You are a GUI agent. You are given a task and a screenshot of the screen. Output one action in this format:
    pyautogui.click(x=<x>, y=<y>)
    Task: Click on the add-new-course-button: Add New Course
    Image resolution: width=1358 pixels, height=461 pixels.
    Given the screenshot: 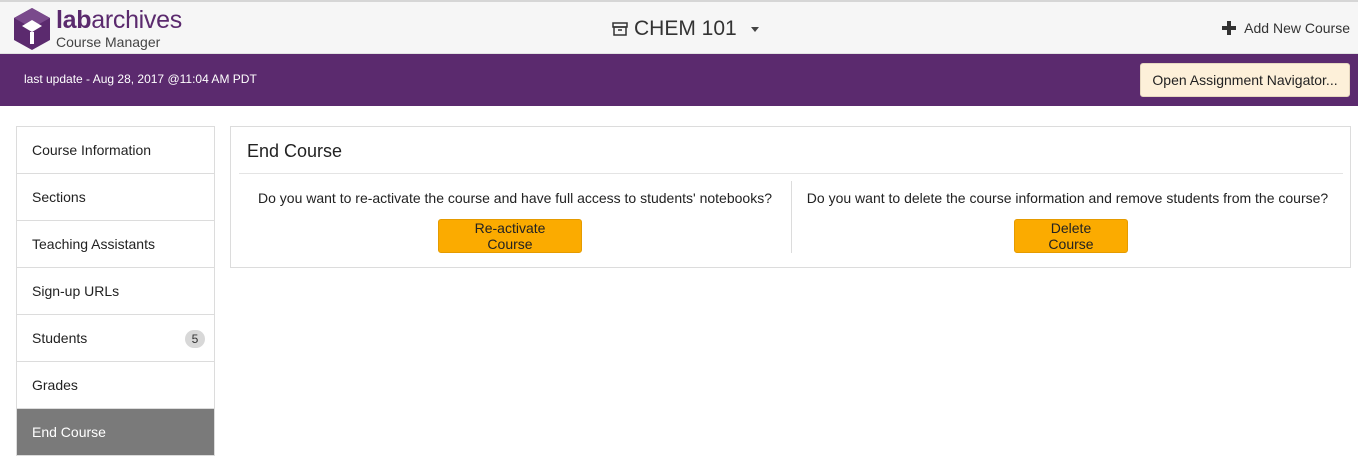 What is the action you would take?
    pyautogui.click(x=1286, y=28)
    